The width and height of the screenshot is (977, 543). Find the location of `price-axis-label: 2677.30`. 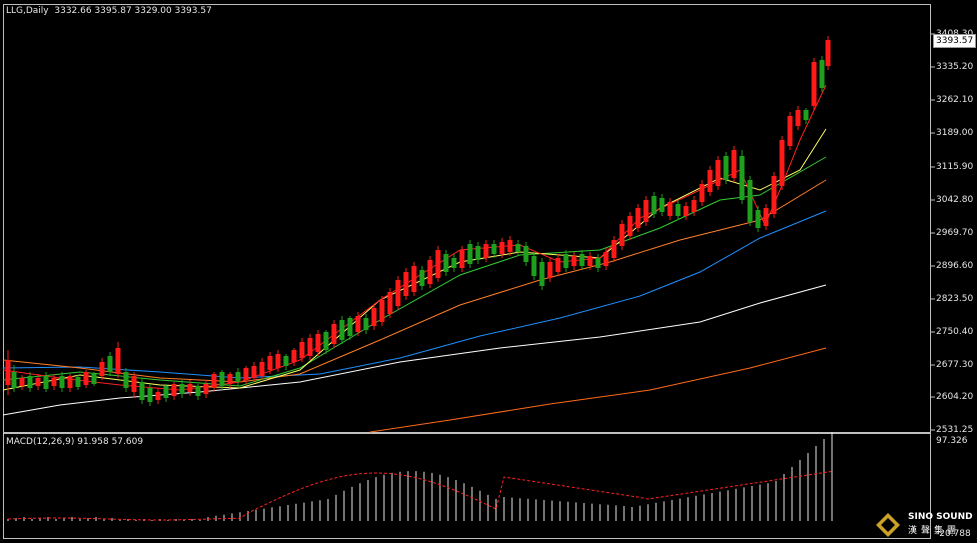

price-axis-label: 2677.30 is located at coordinates (955, 365).